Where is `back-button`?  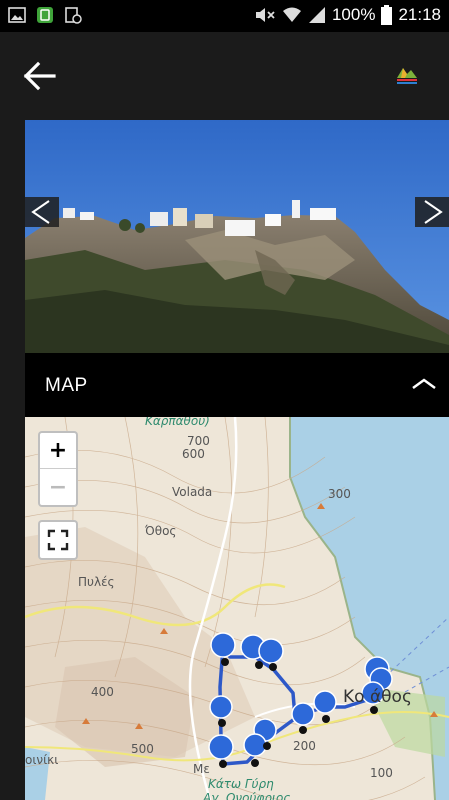
back-button is located at coordinates (40, 76).